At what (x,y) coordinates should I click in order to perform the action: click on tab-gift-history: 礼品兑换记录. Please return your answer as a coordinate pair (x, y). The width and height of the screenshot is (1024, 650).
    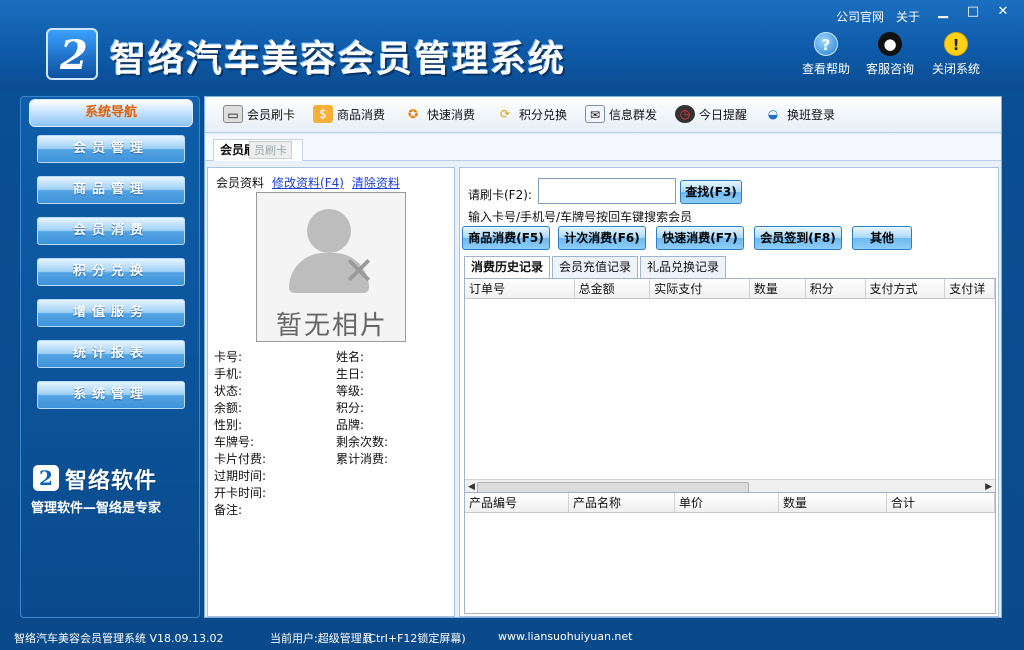
    Looking at the image, I should click on (683, 267).